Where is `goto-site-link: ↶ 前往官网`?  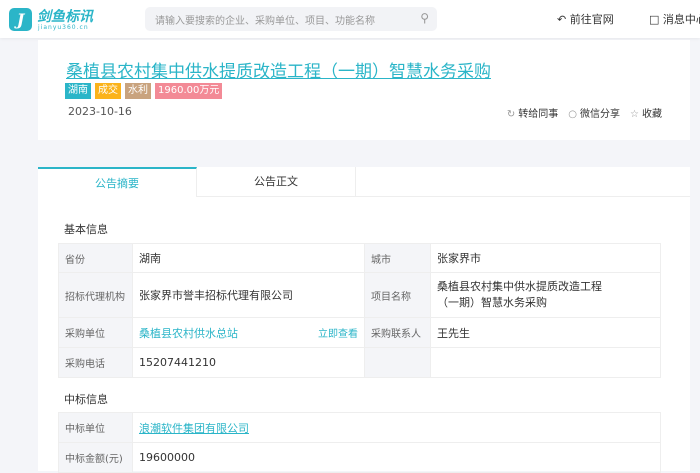 goto-site-link: ↶ 前往官网 is located at coordinates (585, 19).